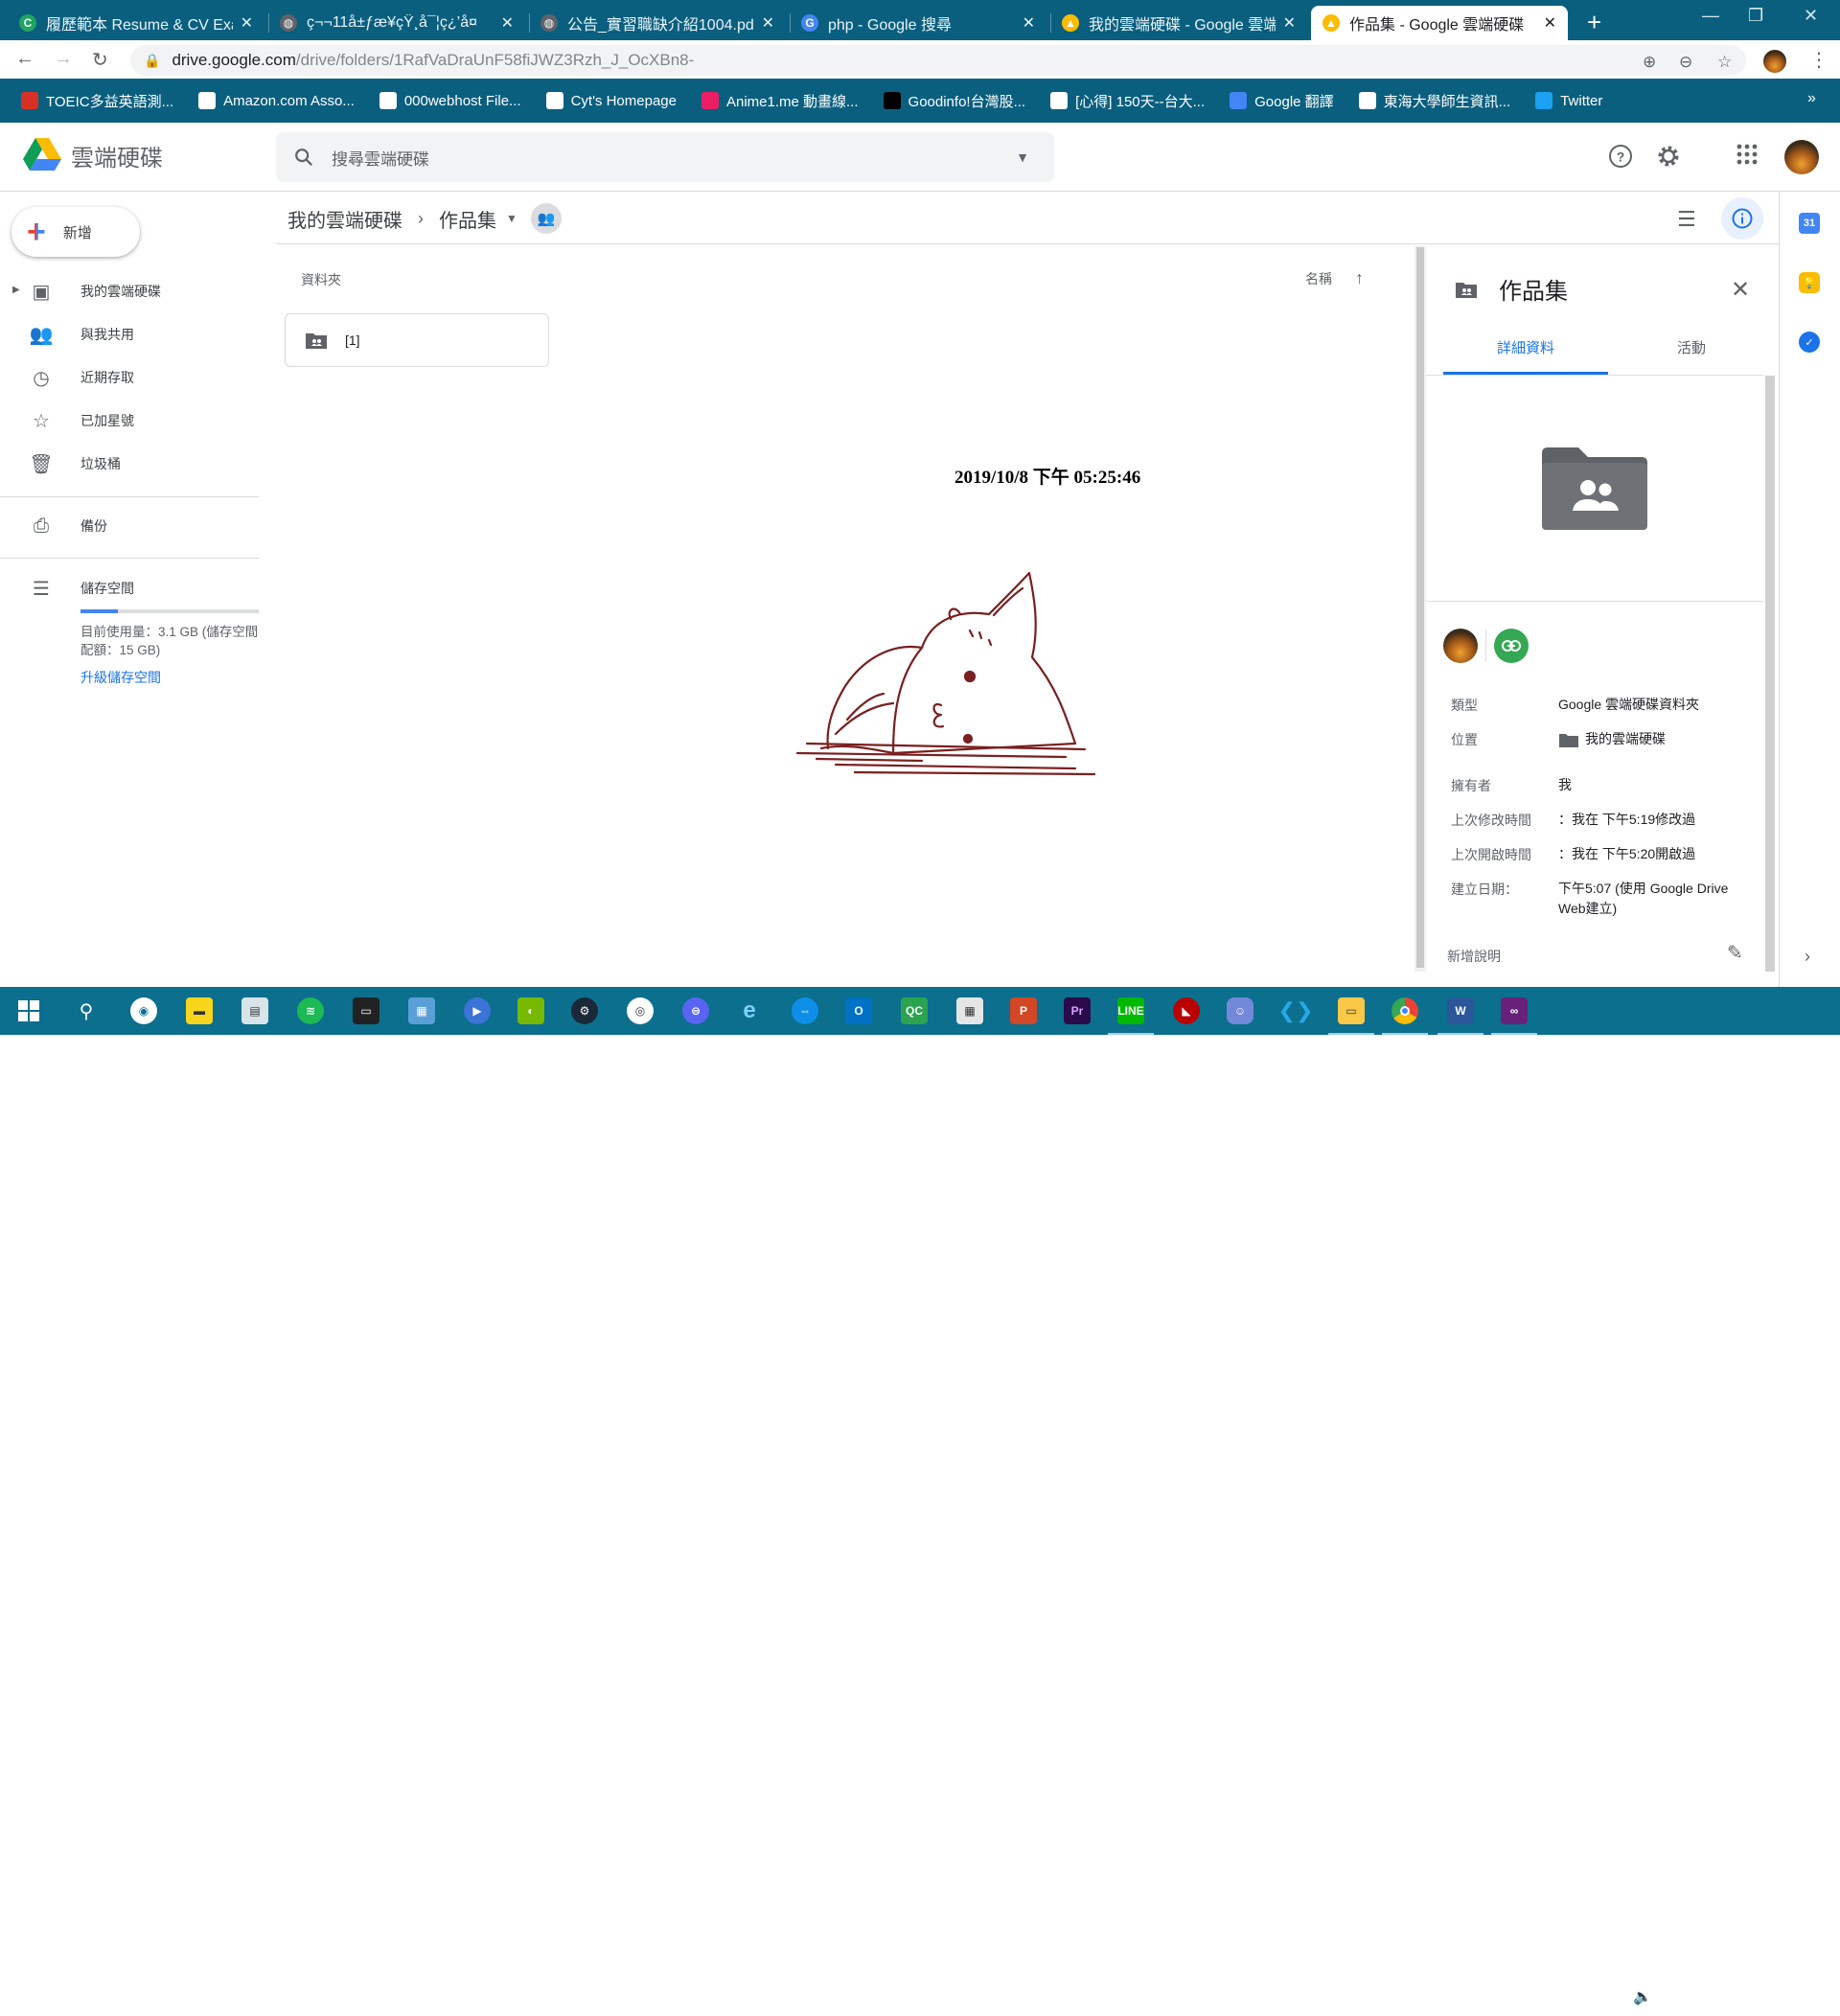 The image size is (1840, 2016). Describe the element at coordinates (805, 1010) in the screenshot. I see `teamviewer-icon: ⇔` at that location.